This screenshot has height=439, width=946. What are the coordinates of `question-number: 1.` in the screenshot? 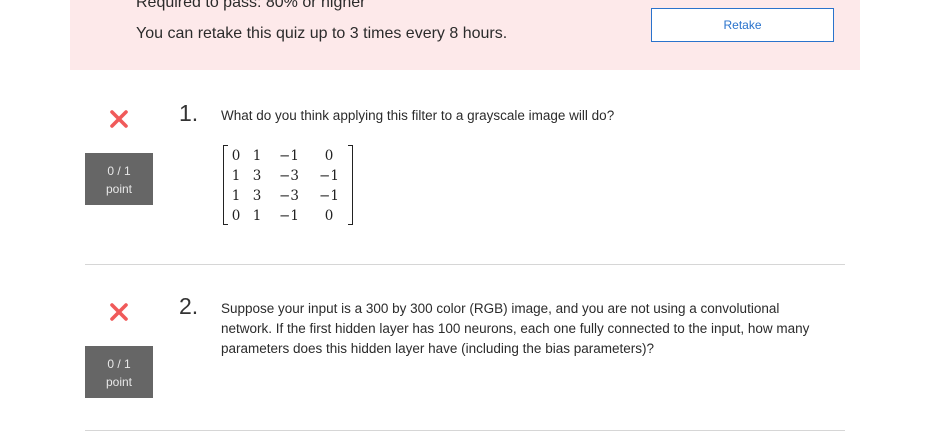 It's located at (189, 113).